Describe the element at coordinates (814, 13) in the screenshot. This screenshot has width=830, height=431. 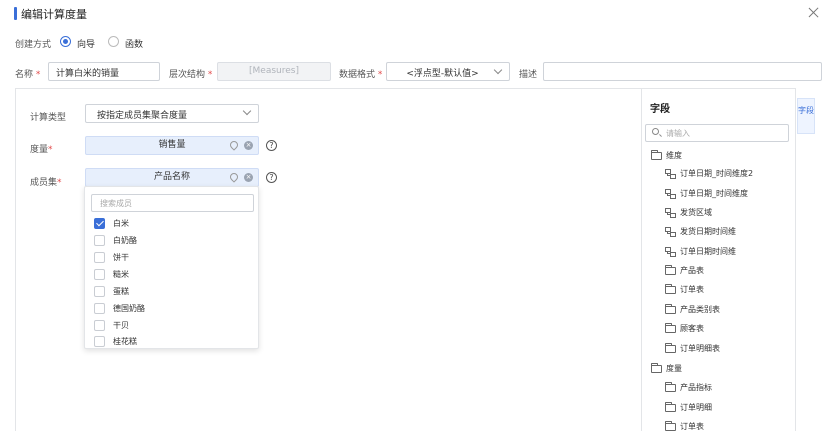
I see `close-icon` at that location.